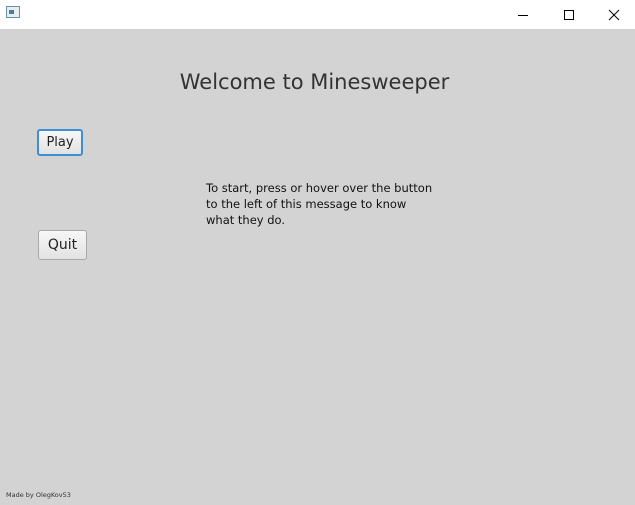 The image size is (635, 505). I want to click on app-icon, so click(13, 12).